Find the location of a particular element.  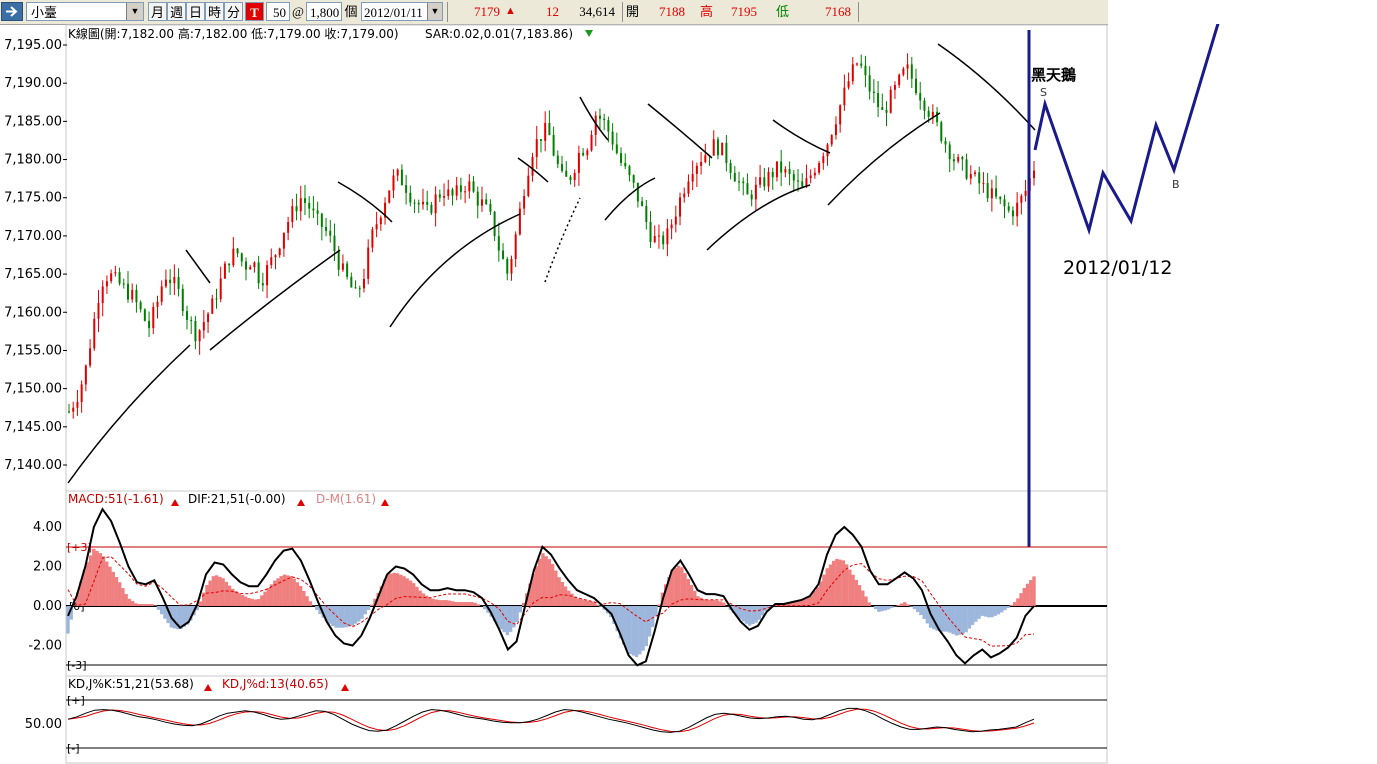

price-y-tick: 7,160.00 is located at coordinates (33, 312).